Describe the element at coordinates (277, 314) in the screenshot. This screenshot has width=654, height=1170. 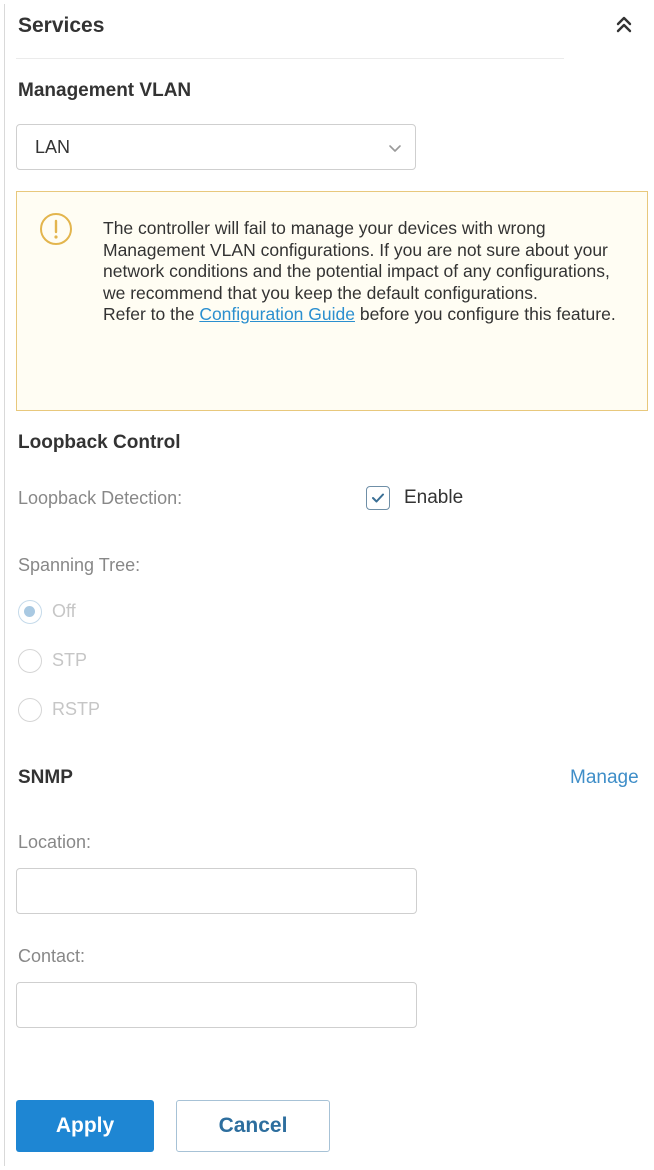
I see `configuration-guide-link: Configuration Guide` at that location.